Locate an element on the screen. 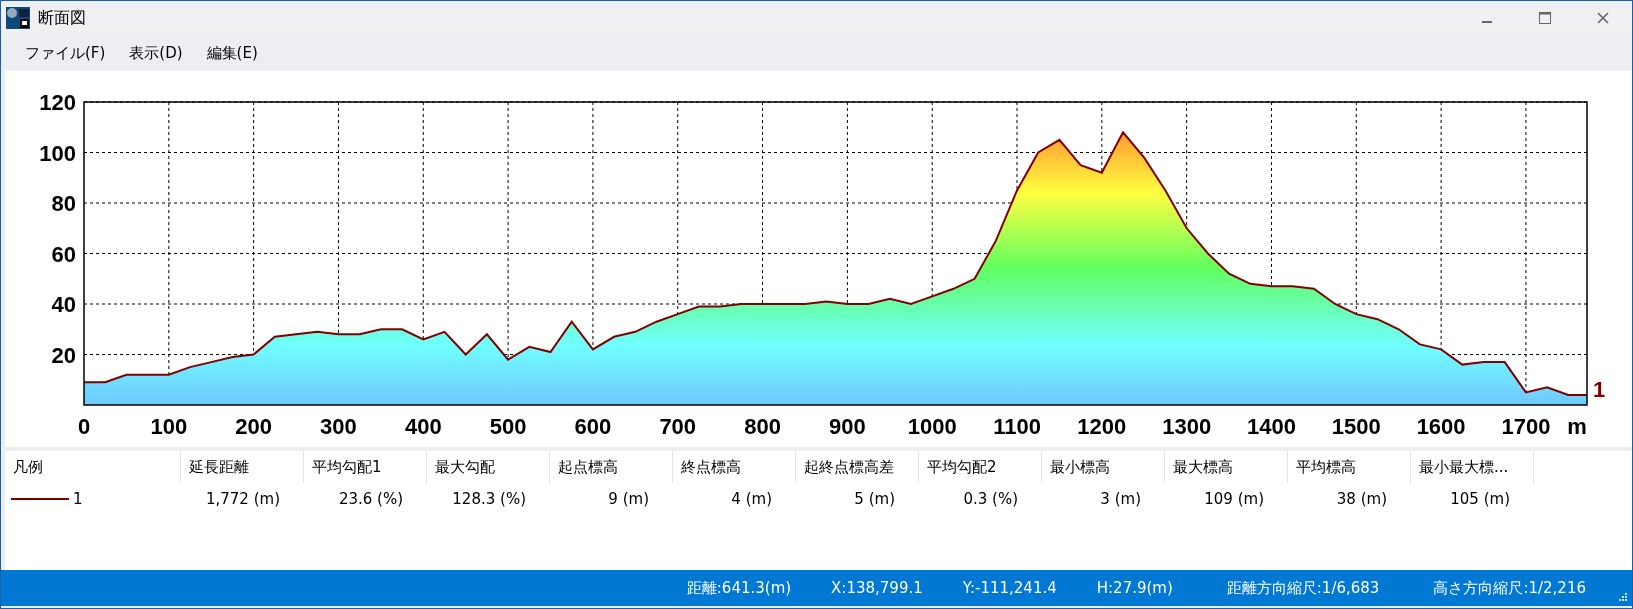 Image resolution: width=1633 pixels, height=609 pixels. y-tick-label: 120 is located at coordinates (57, 102).